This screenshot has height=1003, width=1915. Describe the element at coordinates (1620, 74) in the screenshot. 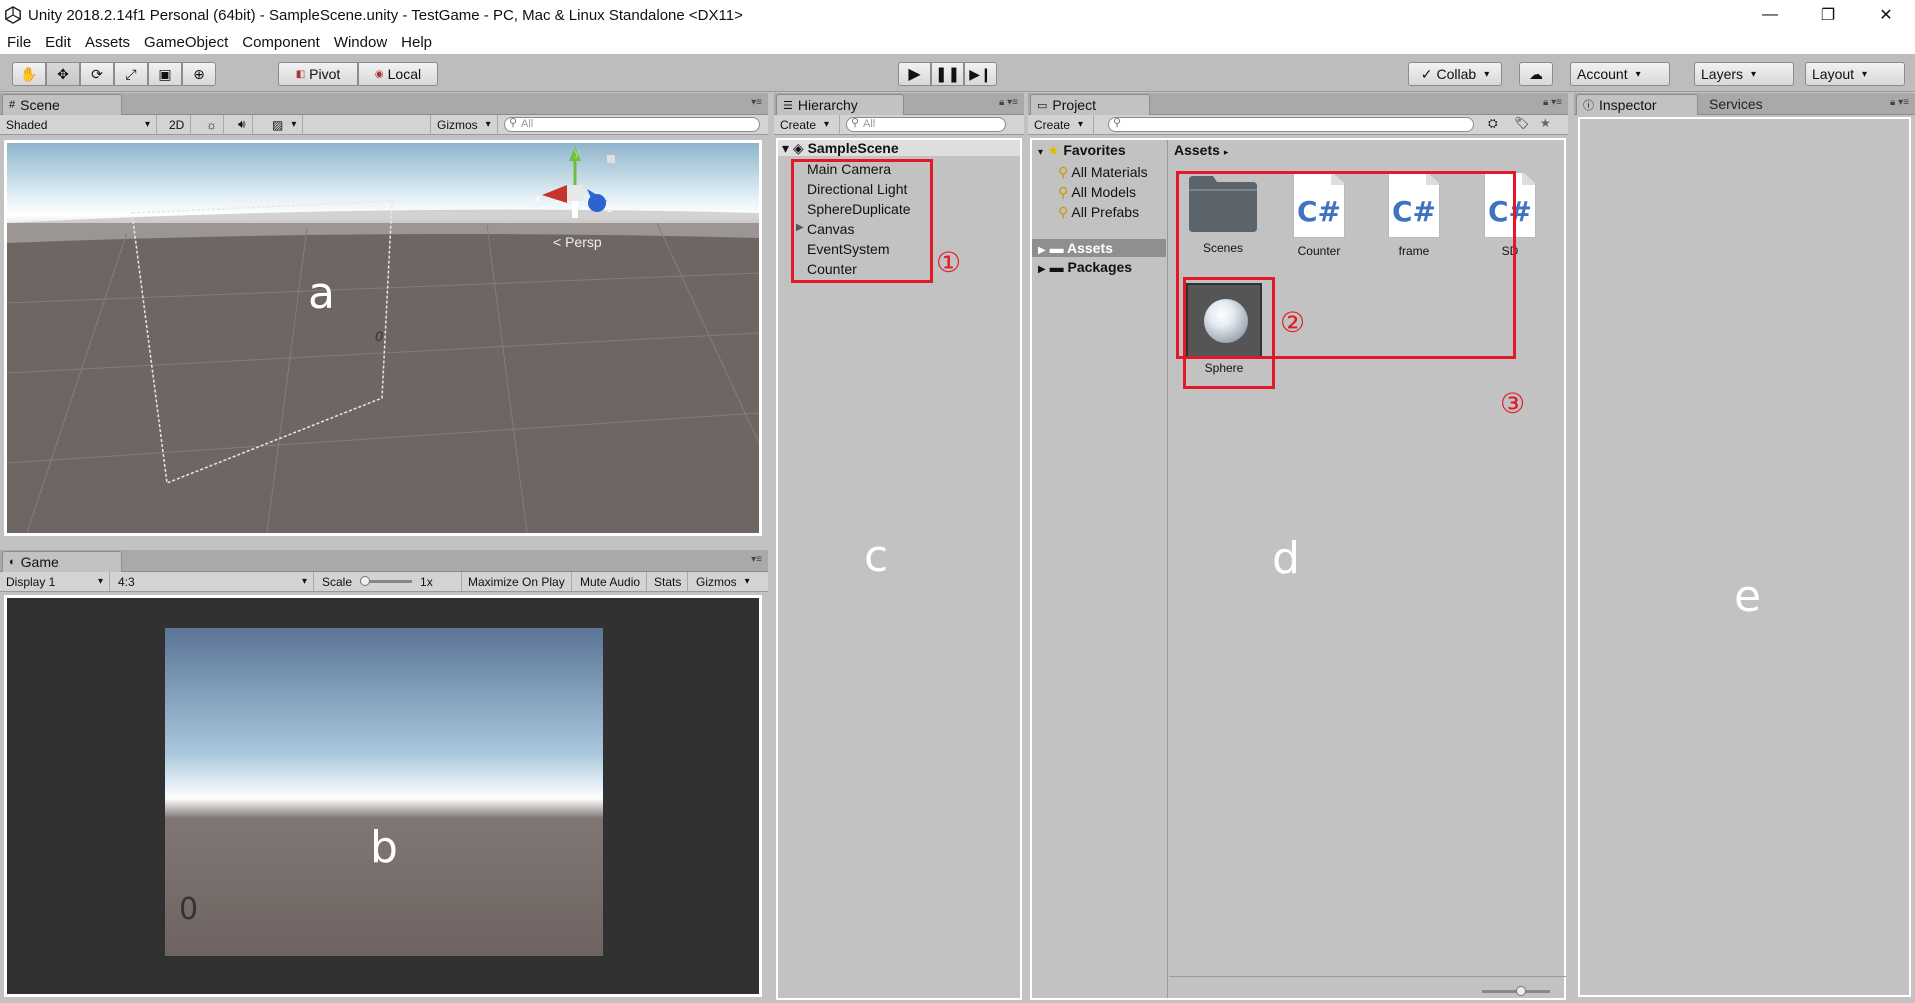

I see `account-dropdown: Account` at that location.